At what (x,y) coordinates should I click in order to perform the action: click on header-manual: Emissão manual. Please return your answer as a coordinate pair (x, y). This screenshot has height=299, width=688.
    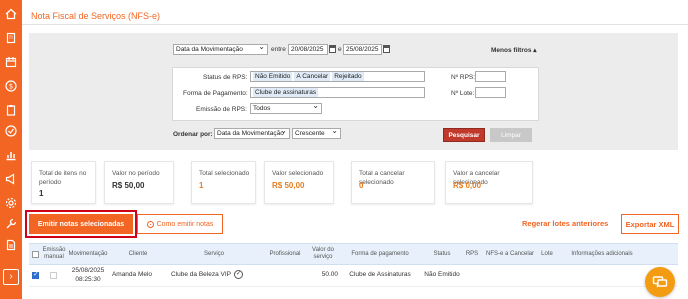
    Looking at the image, I should click on (54, 253).